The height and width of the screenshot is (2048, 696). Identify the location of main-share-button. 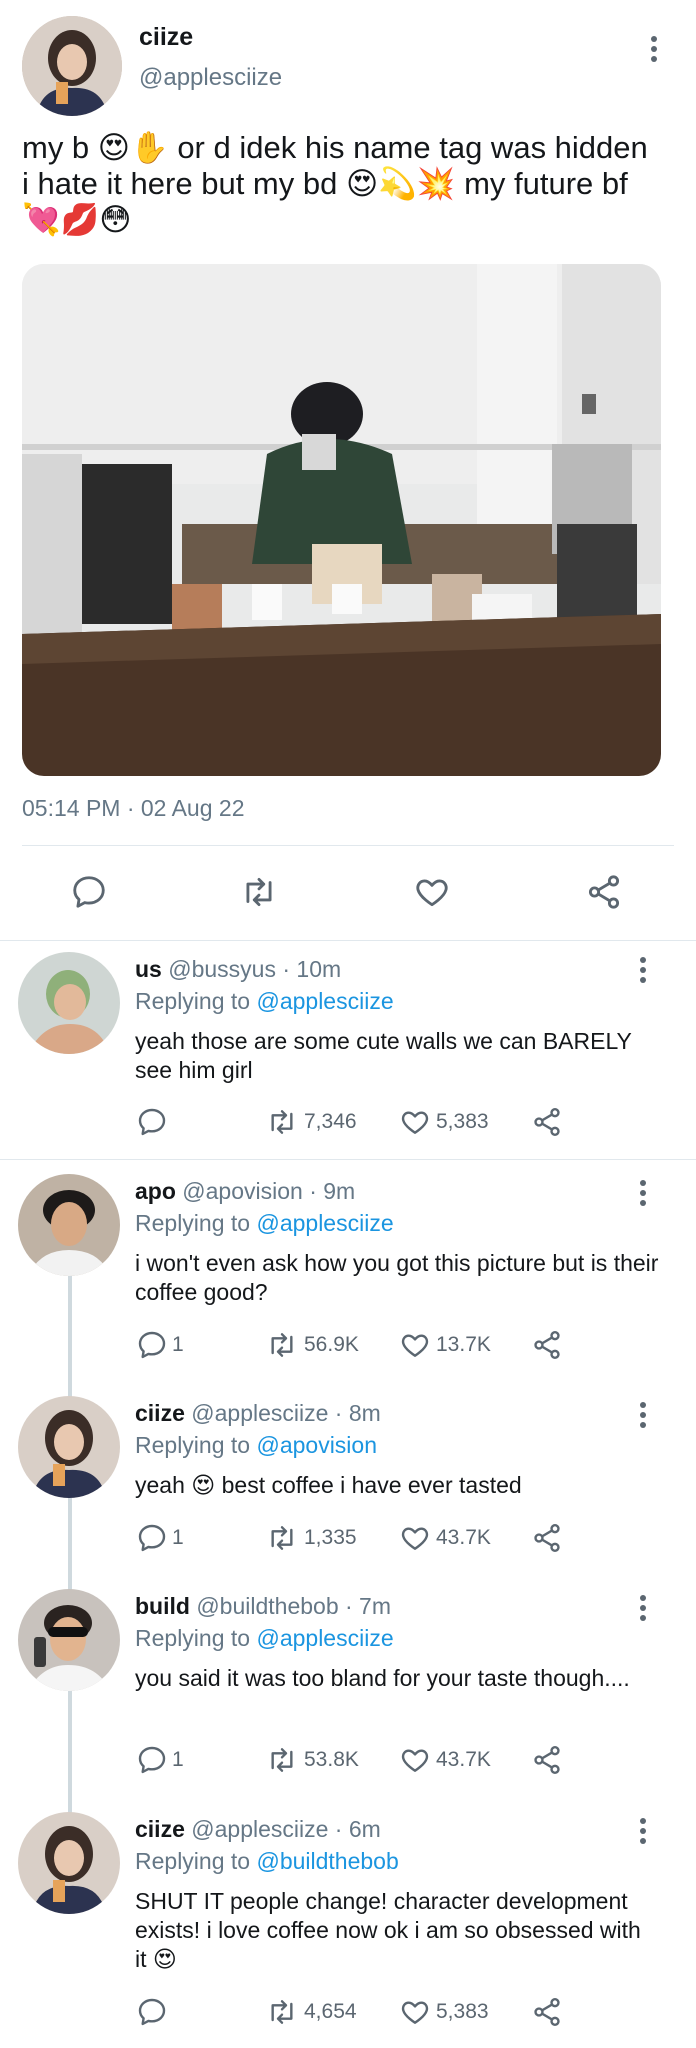
(604, 894).